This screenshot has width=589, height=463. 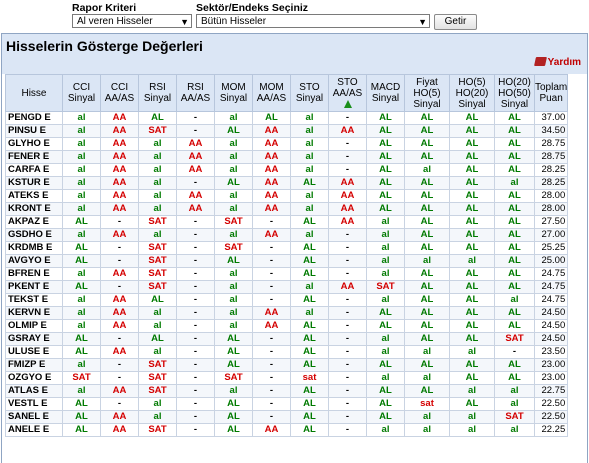 I want to click on table-row: KSTUR Eal AA al - AL AA AL AA AL AL AL al 28.25, so click(x=287, y=183).